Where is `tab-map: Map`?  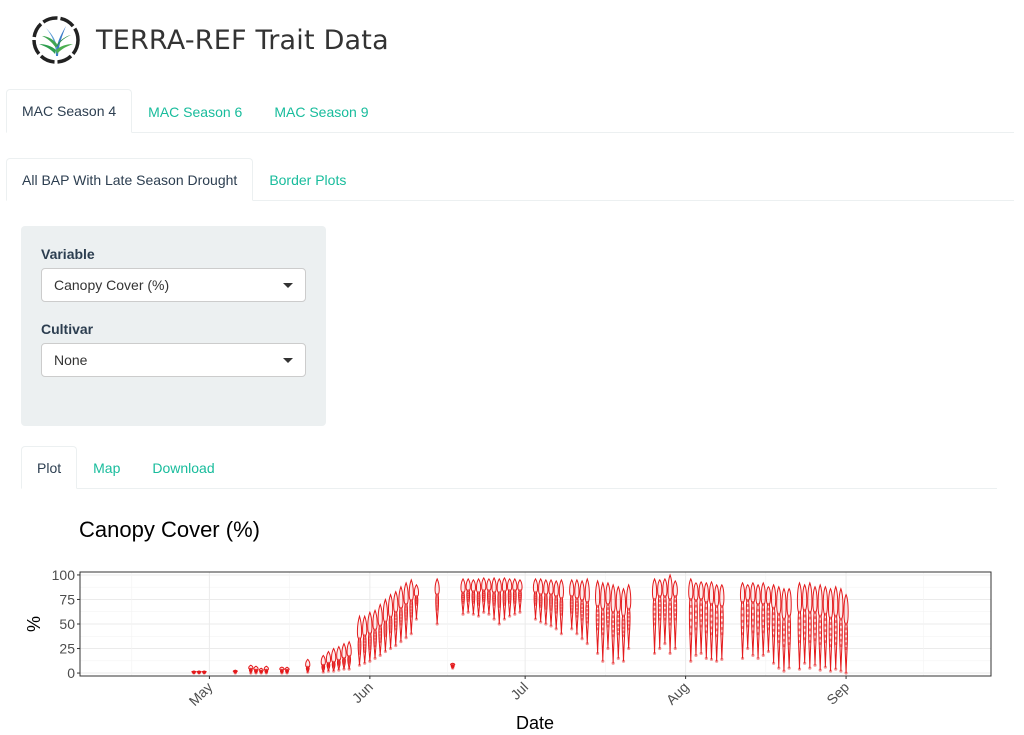
tab-map: Map is located at coordinates (106, 467).